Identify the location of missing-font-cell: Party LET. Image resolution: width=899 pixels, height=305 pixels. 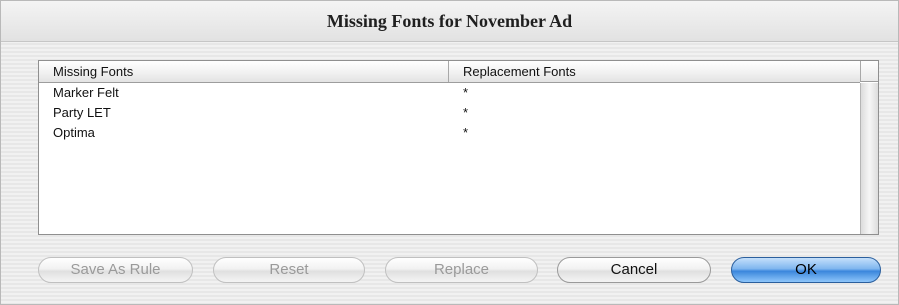
(82, 112).